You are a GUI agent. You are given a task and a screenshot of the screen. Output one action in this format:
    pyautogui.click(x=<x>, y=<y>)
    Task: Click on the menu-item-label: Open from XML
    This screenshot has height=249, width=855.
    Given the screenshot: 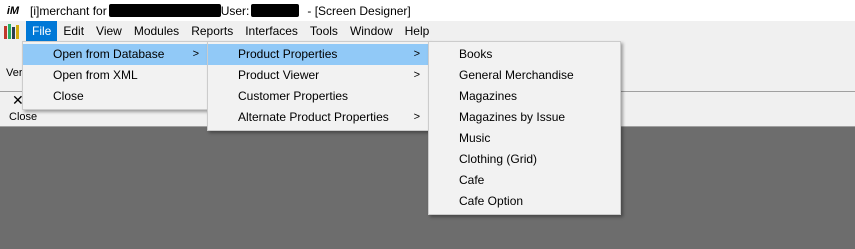 What is the action you would take?
    pyautogui.click(x=95, y=75)
    